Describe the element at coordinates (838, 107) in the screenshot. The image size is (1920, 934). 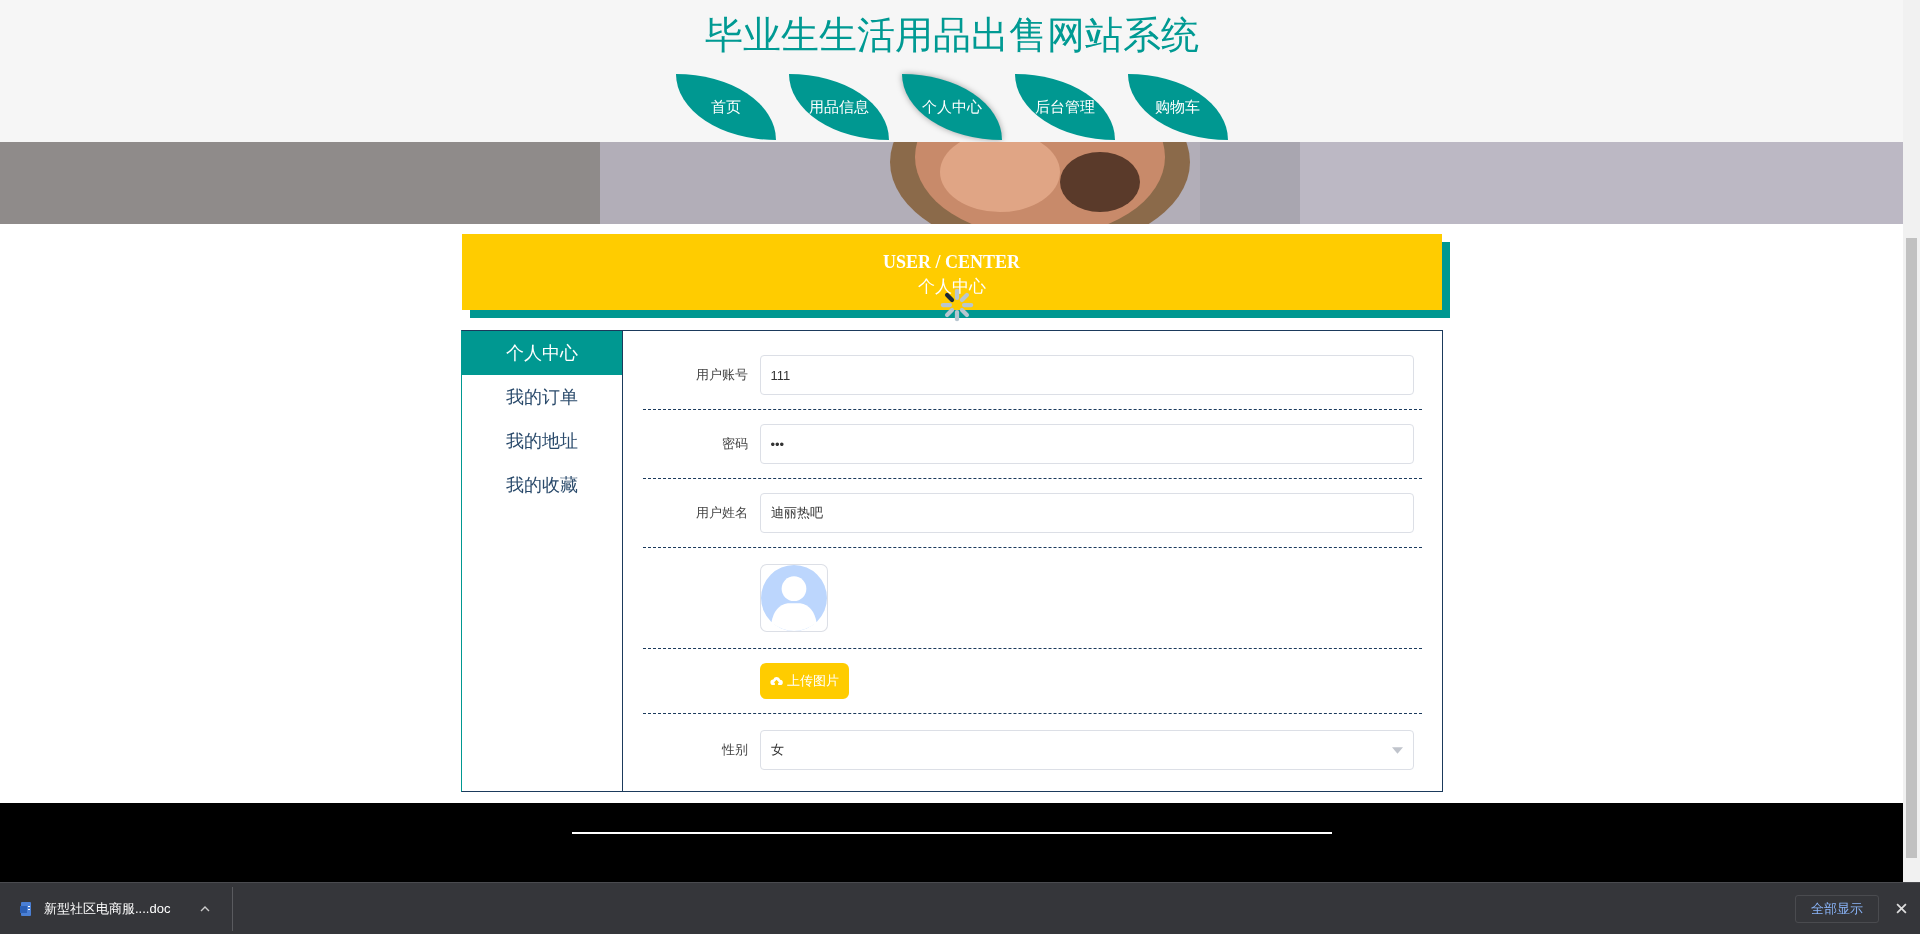
I see `nav-tab: 用品信息` at that location.